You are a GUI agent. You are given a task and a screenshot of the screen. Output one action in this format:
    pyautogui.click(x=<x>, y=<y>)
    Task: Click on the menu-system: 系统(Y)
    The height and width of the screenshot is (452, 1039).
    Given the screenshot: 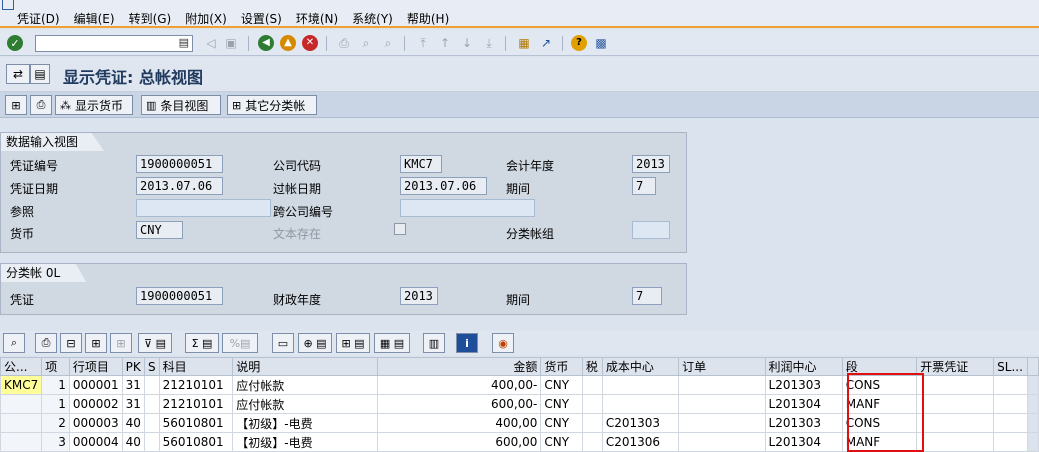 What is the action you would take?
    pyautogui.click(x=372, y=18)
    